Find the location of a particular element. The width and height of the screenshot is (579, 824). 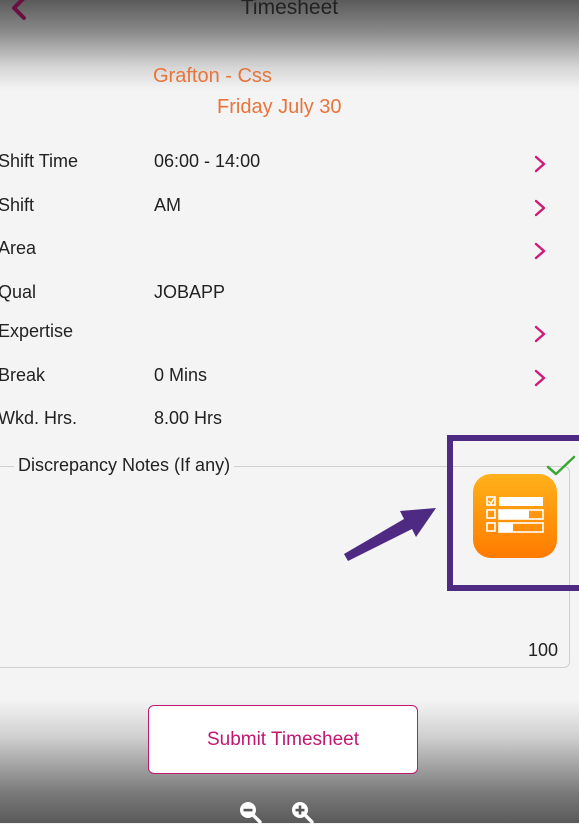

shift-date: Friday July 30 is located at coordinates (279, 107).